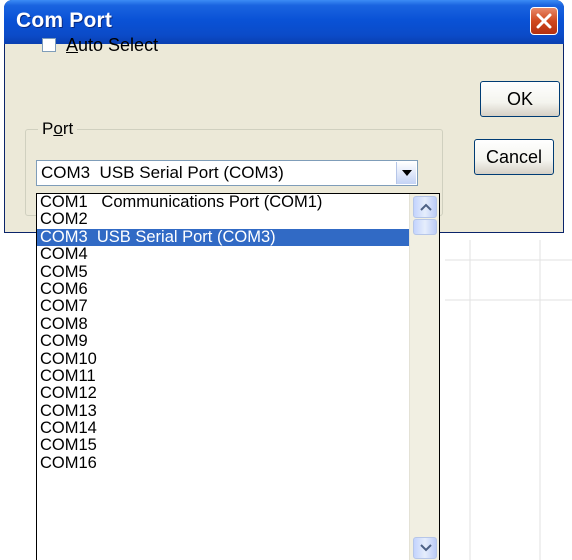 This screenshot has width=572, height=560. What do you see at coordinates (223, 463) in the screenshot?
I see `port-list-item: COM16` at bounding box center [223, 463].